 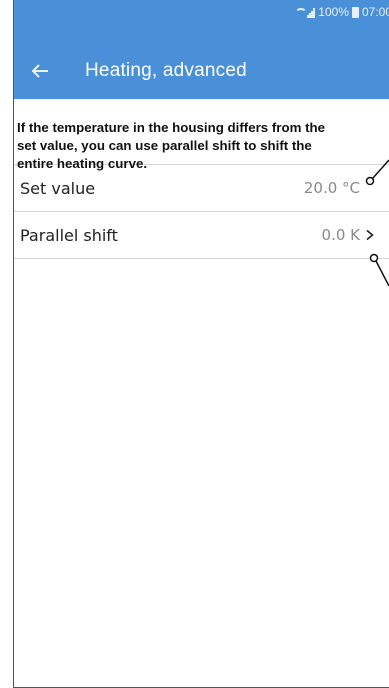 What do you see at coordinates (370, 235) in the screenshot?
I see `chevron-right-icon` at bounding box center [370, 235].